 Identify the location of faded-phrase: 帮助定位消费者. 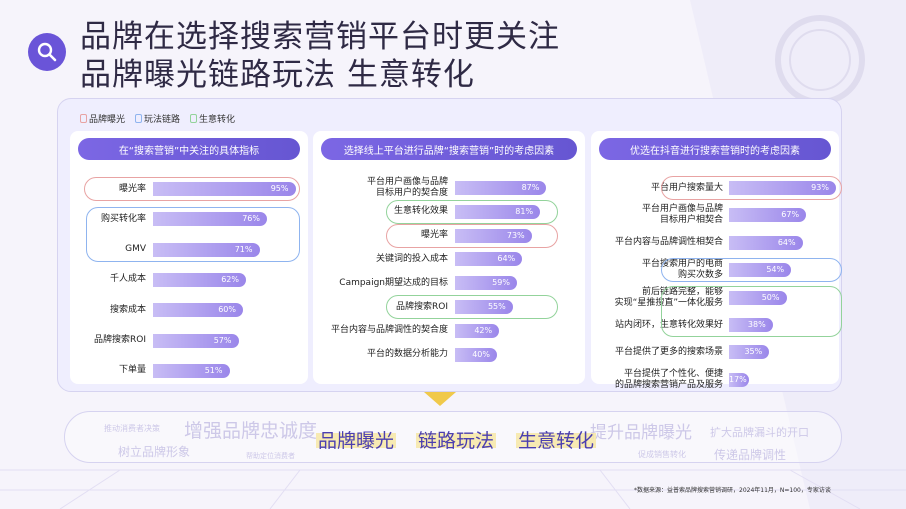
(270, 456).